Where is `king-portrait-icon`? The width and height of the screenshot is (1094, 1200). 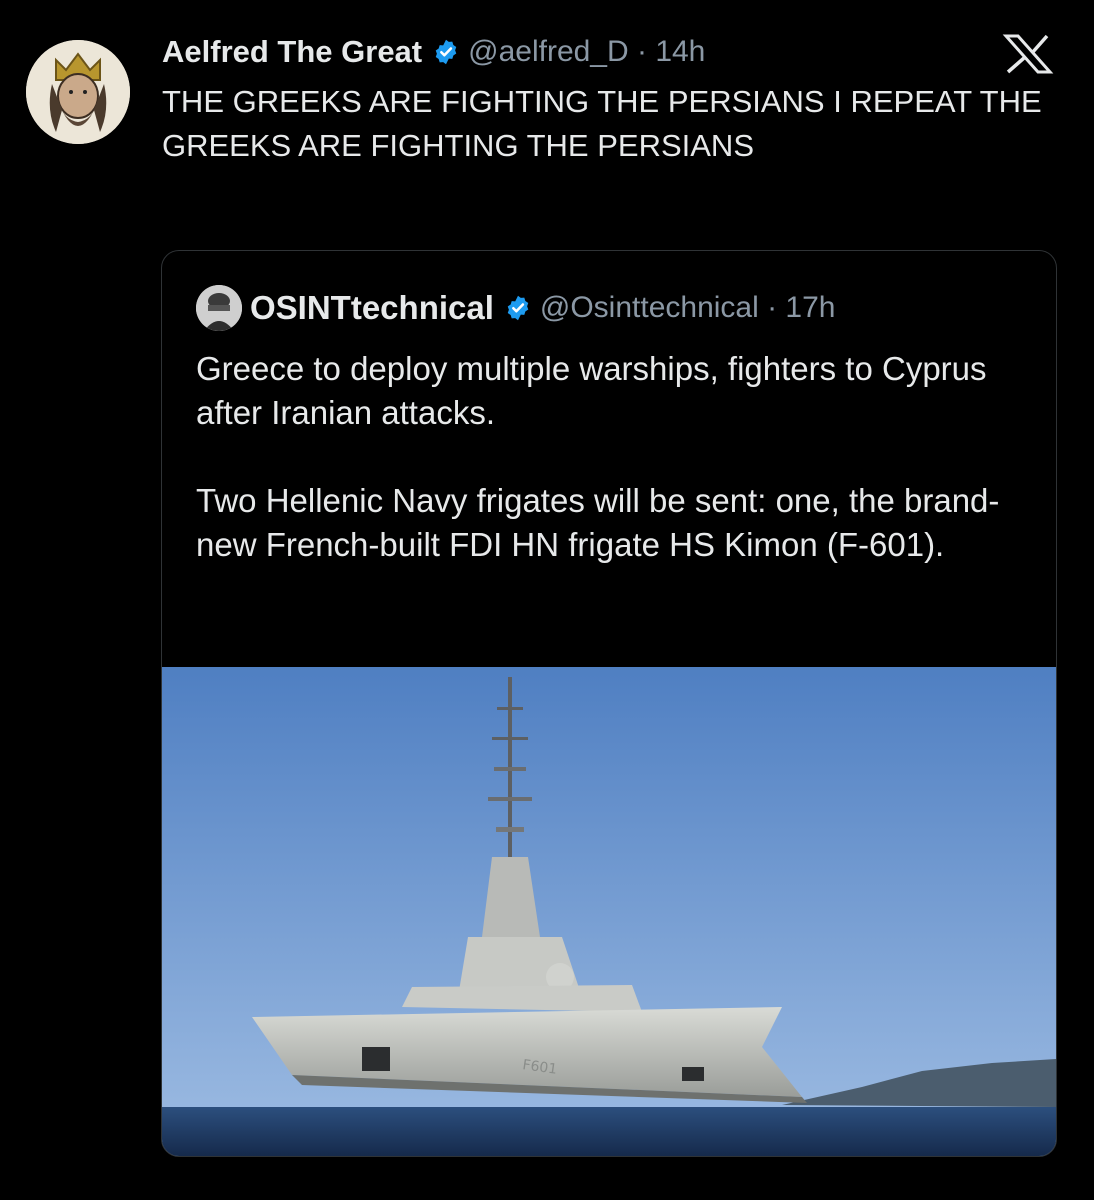 king-portrait-icon is located at coordinates (78, 92).